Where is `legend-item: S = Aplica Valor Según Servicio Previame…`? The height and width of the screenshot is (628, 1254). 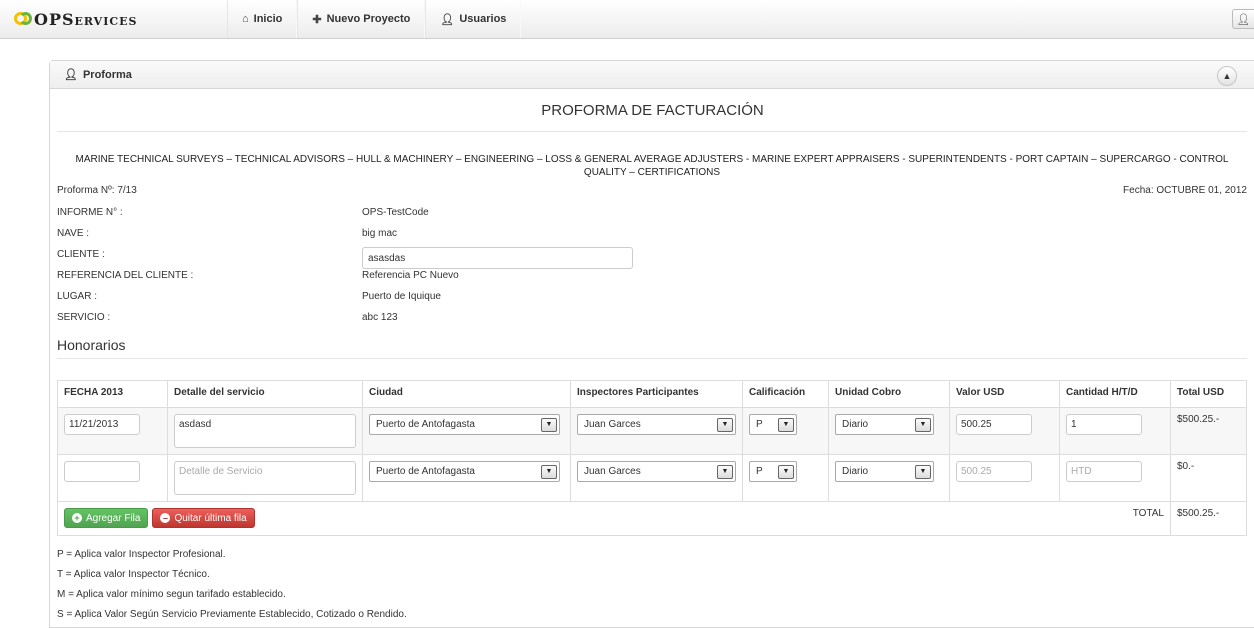
legend-item: S = Aplica Valor Según Servicio Previame… is located at coordinates (232, 614).